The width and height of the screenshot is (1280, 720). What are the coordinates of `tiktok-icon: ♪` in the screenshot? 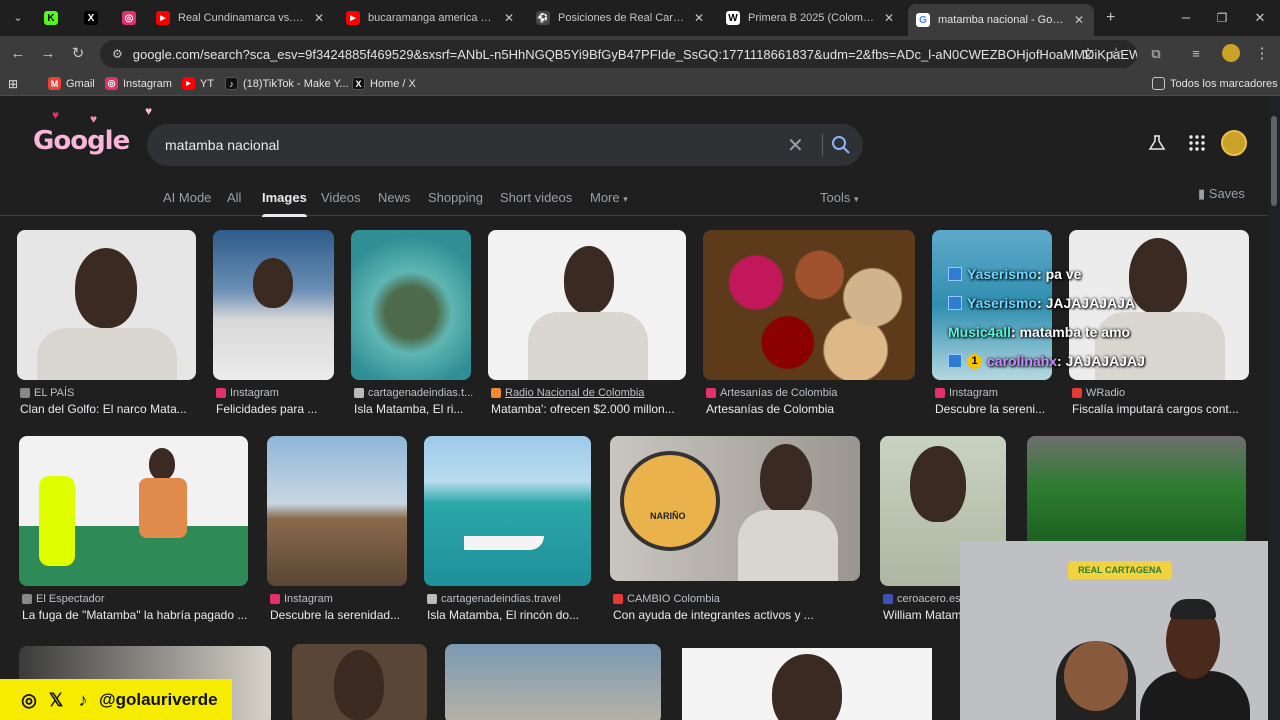 It's located at (231, 83).